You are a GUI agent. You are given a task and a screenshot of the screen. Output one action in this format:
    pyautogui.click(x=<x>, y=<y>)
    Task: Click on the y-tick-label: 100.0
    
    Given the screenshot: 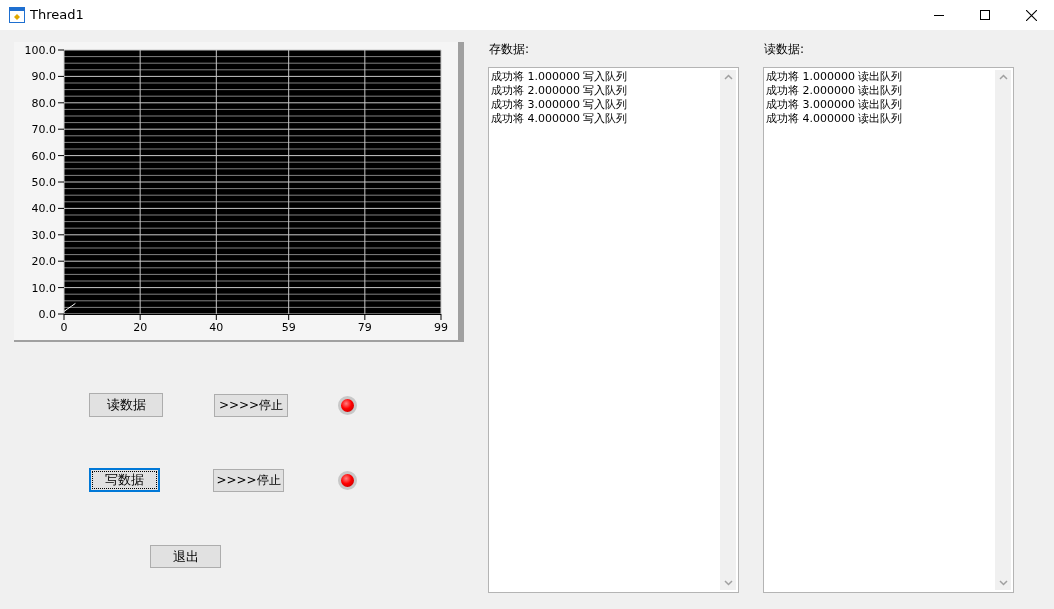 What is the action you would take?
    pyautogui.click(x=40, y=50)
    